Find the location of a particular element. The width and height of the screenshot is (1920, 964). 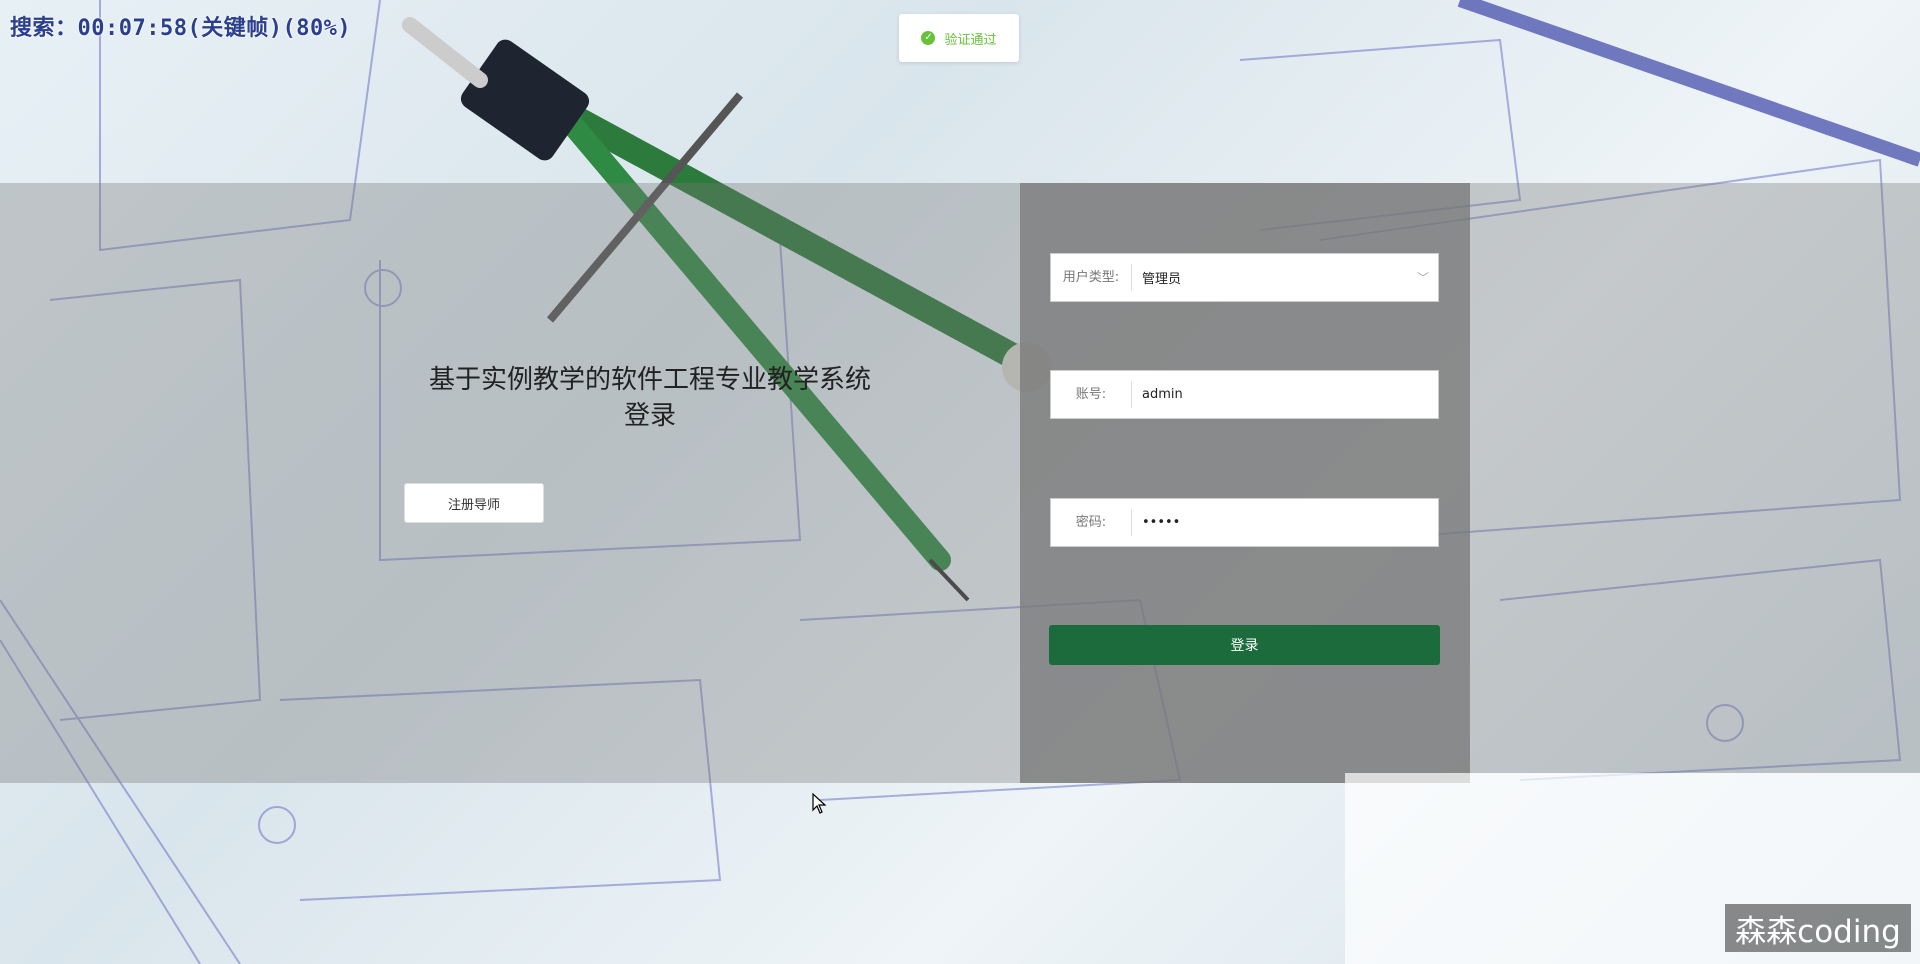

account-label: 账号: is located at coordinates (1091, 394).